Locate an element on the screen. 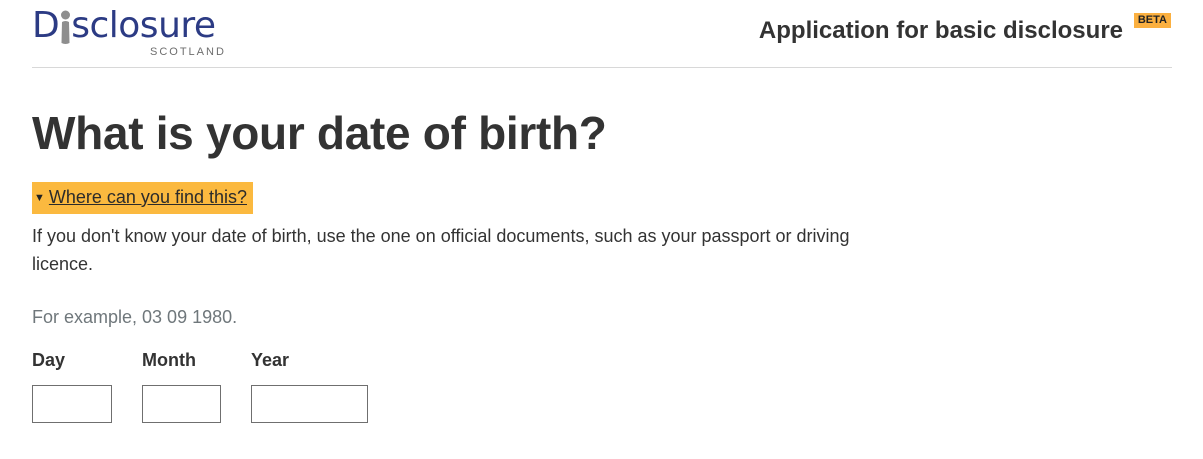 Image resolution: width=1203 pixels, height=459 pixels. details-summary-text: Where can you find this? is located at coordinates (147, 197).